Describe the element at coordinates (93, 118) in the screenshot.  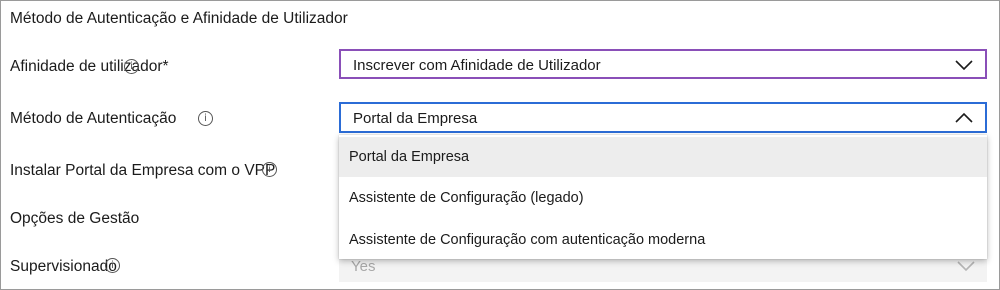
I see `auth-method-label: Método de Autenticação` at that location.